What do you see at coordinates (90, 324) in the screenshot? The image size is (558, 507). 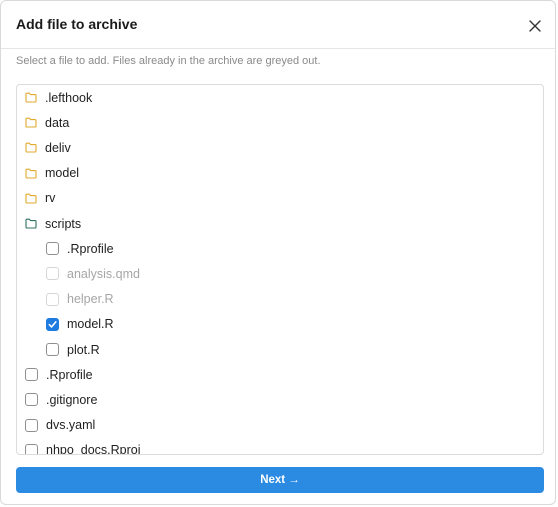 I see `file-label: model.R` at bounding box center [90, 324].